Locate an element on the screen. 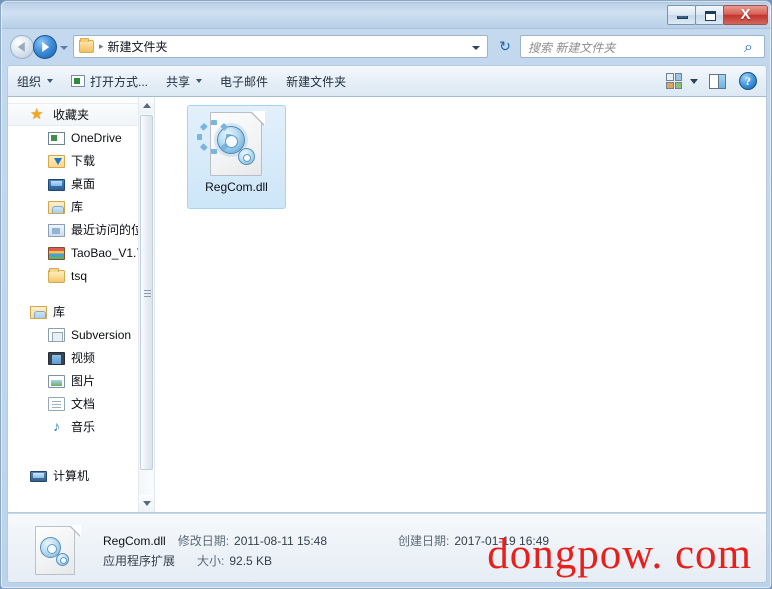  watermark-text: dongpow. com is located at coordinates (619, 554).